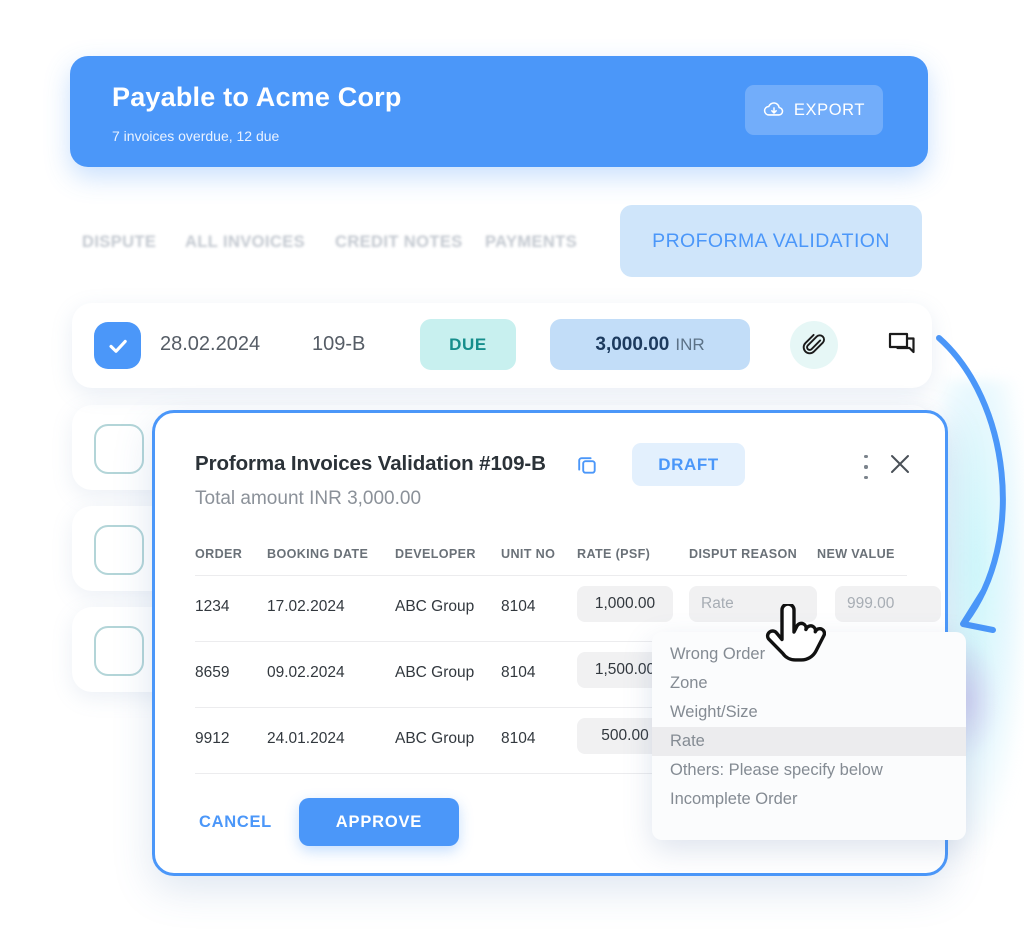 The width and height of the screenshot is (1024, 938). I want to click on column-header-rate: RATE (PSF), so click(614, 554).